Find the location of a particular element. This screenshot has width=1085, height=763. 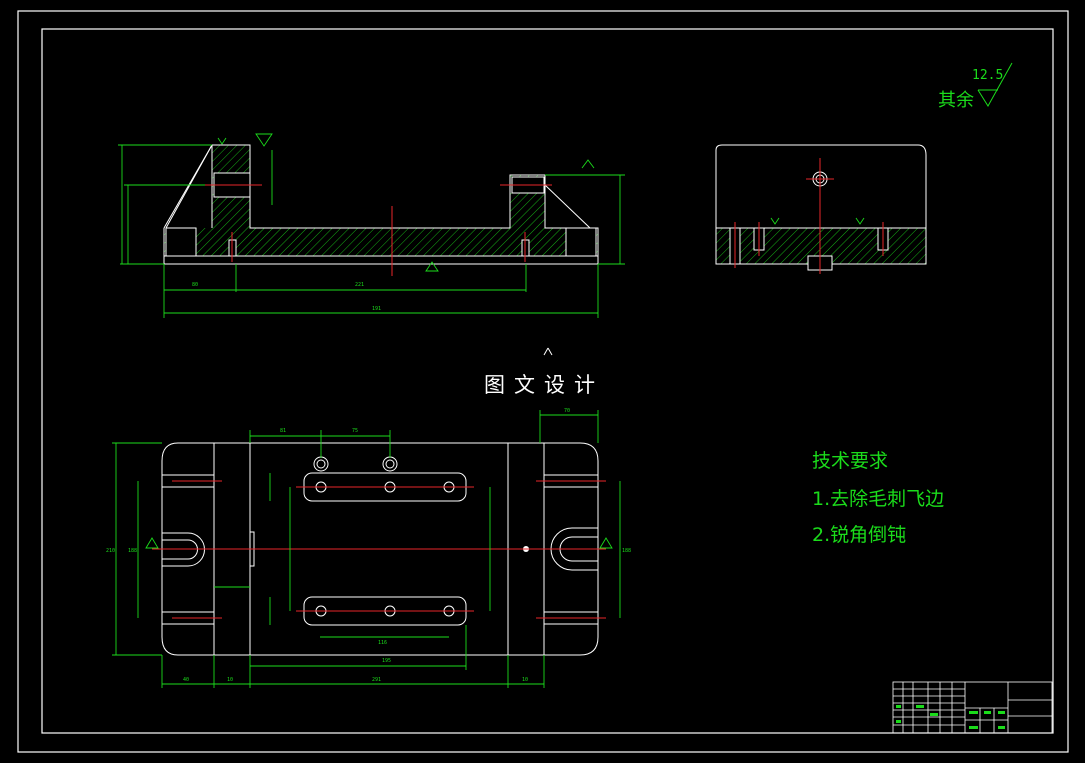

dim-top-height-inner: 188 is located at coordinates (132, 551).